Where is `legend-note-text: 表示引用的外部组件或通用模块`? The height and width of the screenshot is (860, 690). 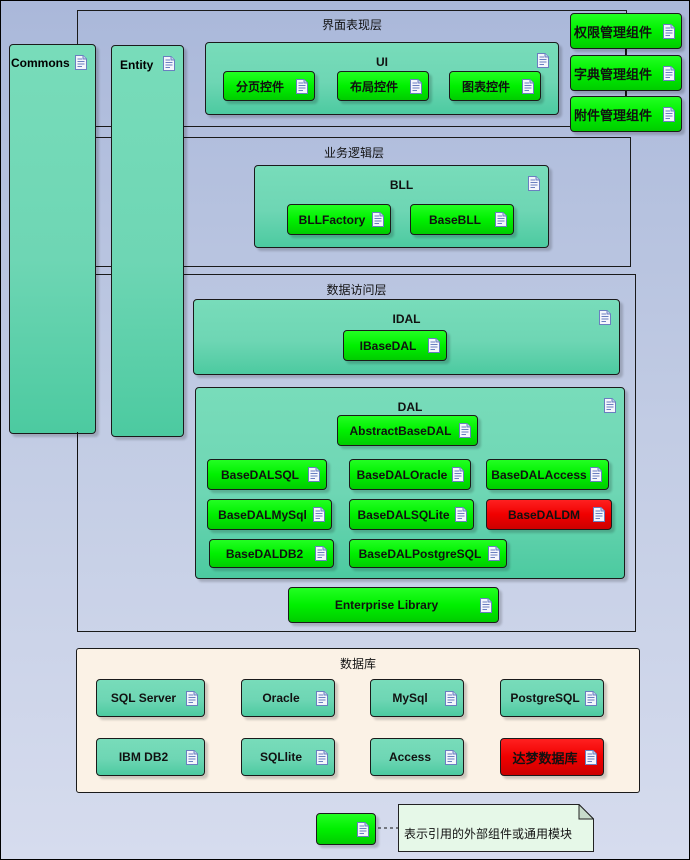 legend-note-text: 表示引用的外部组件或通用模块 is located at coordinates (488, 834).